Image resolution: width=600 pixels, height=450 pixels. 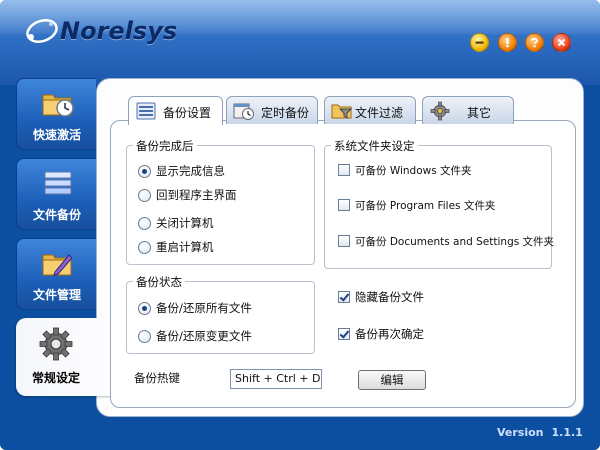 I want to click on radio-restart: 重启计算机, so click(x=176, y=247).